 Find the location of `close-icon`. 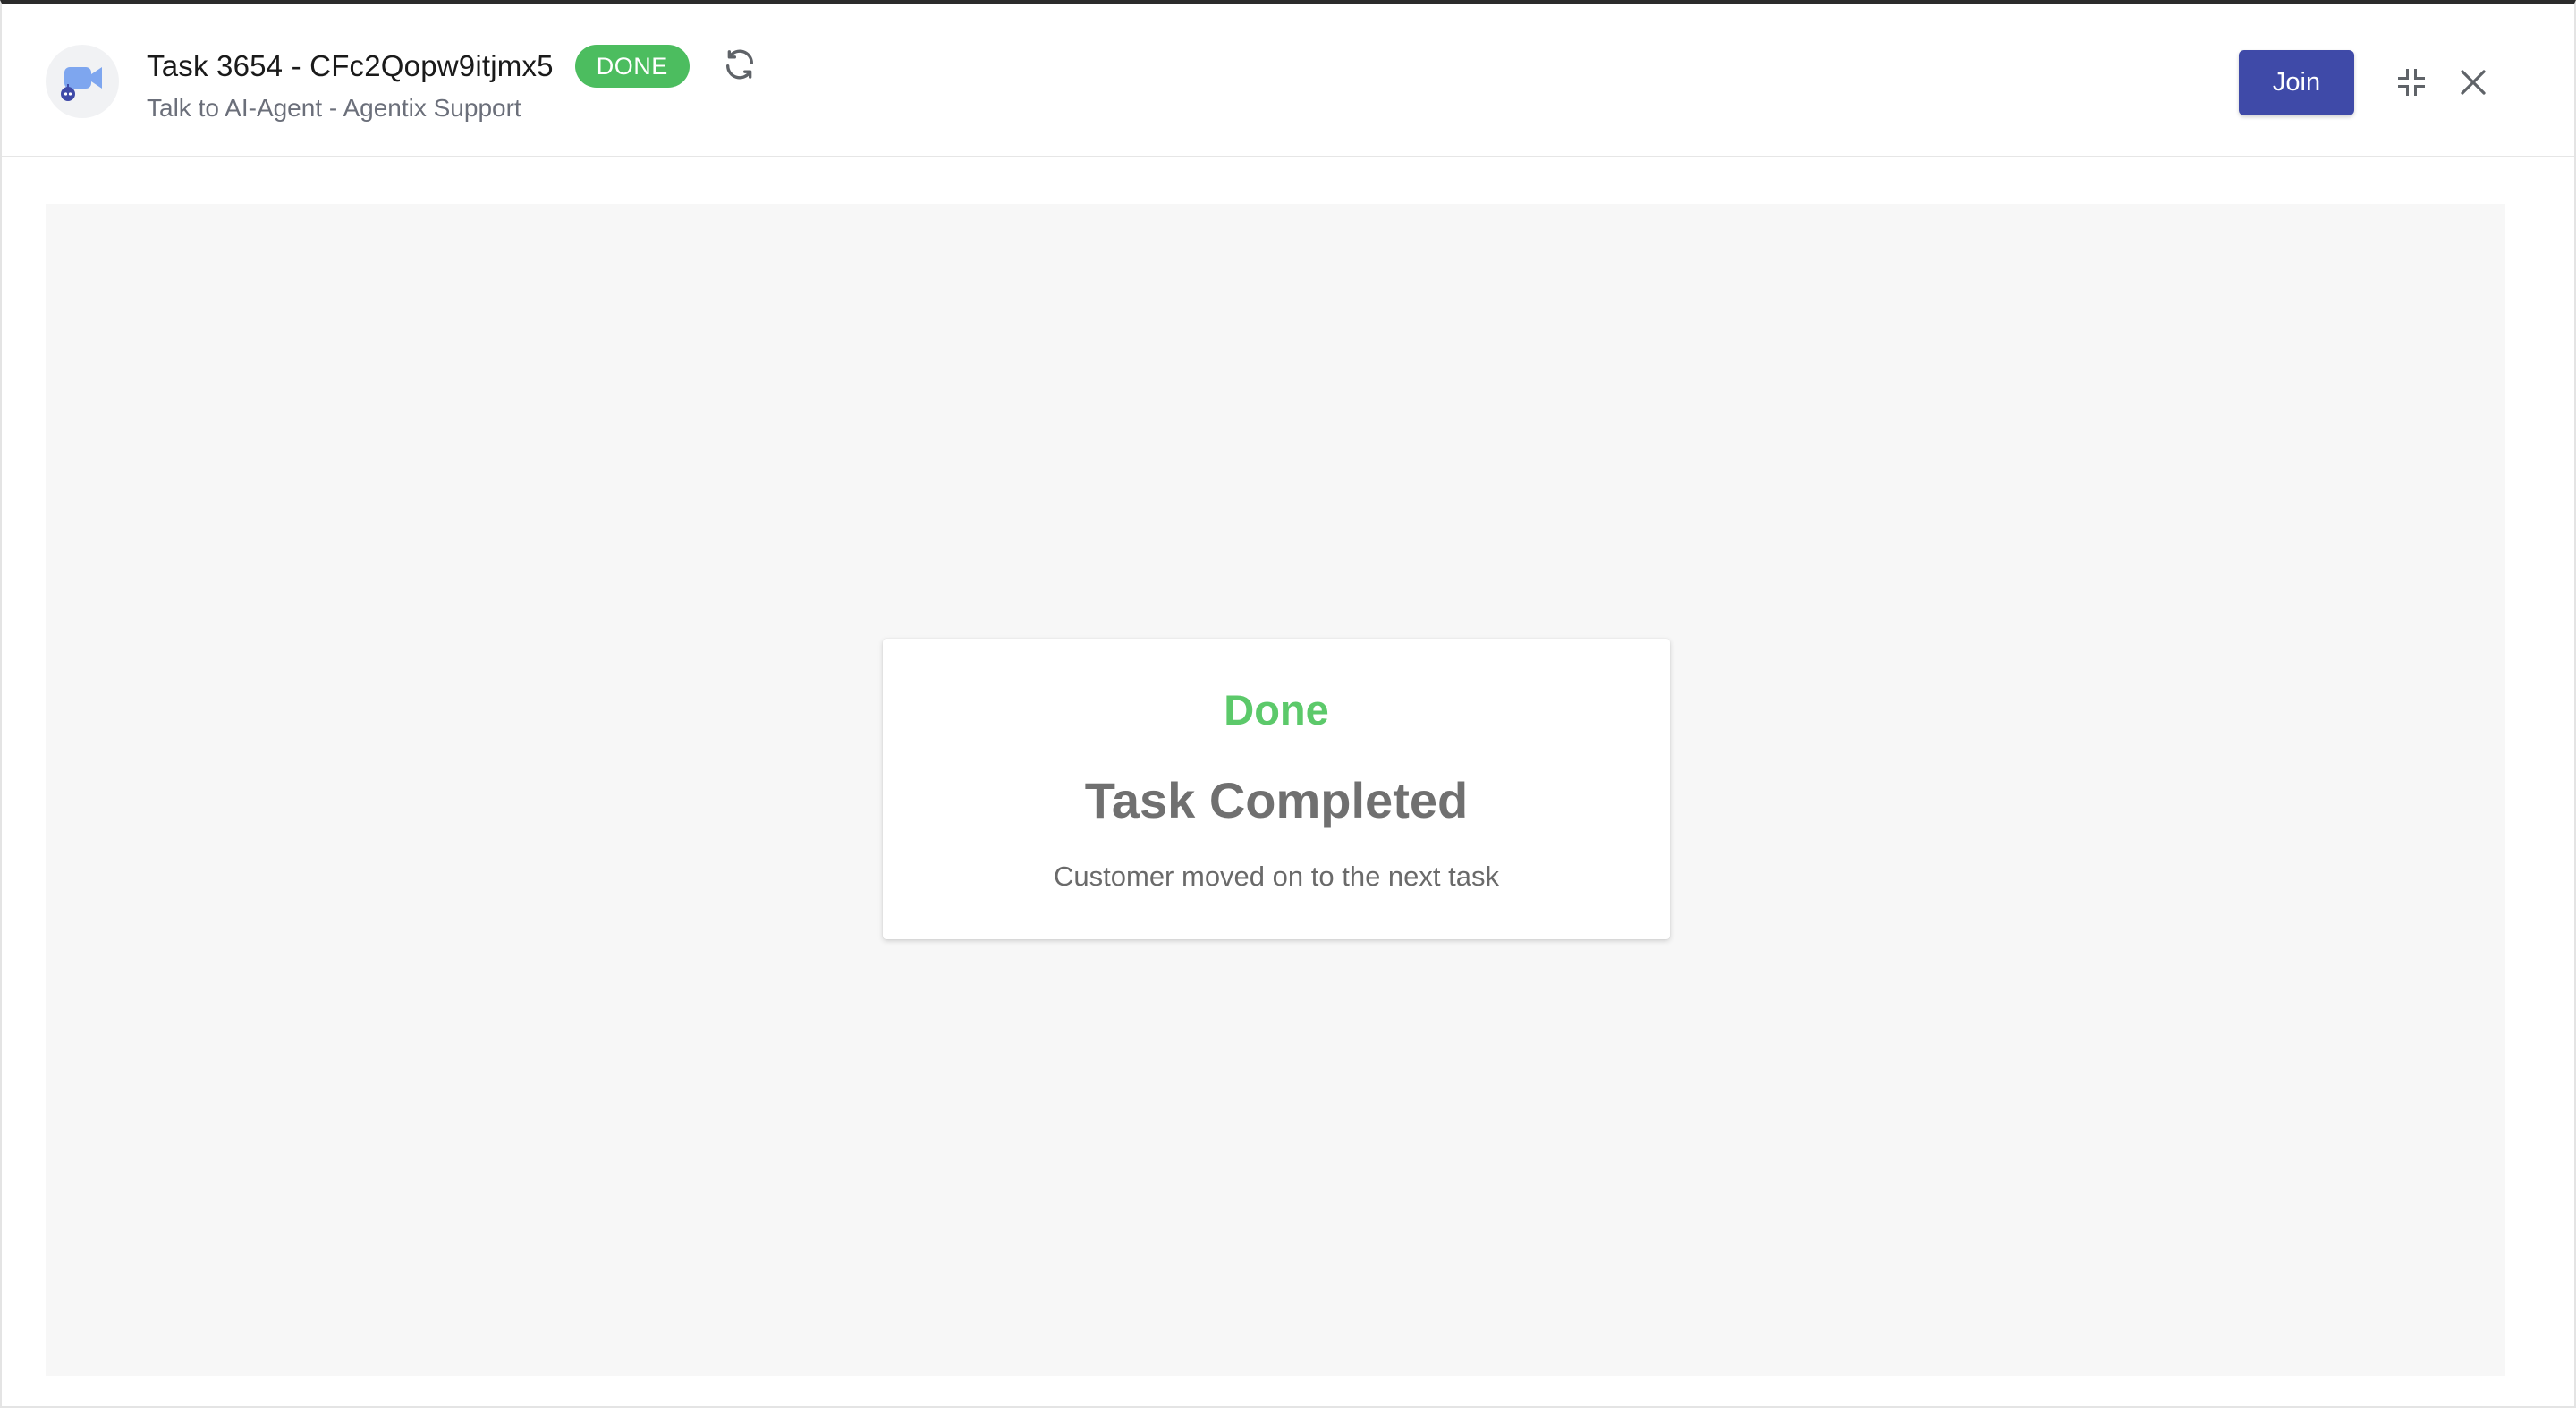

close-icon is located at coordinates (2473, 84).